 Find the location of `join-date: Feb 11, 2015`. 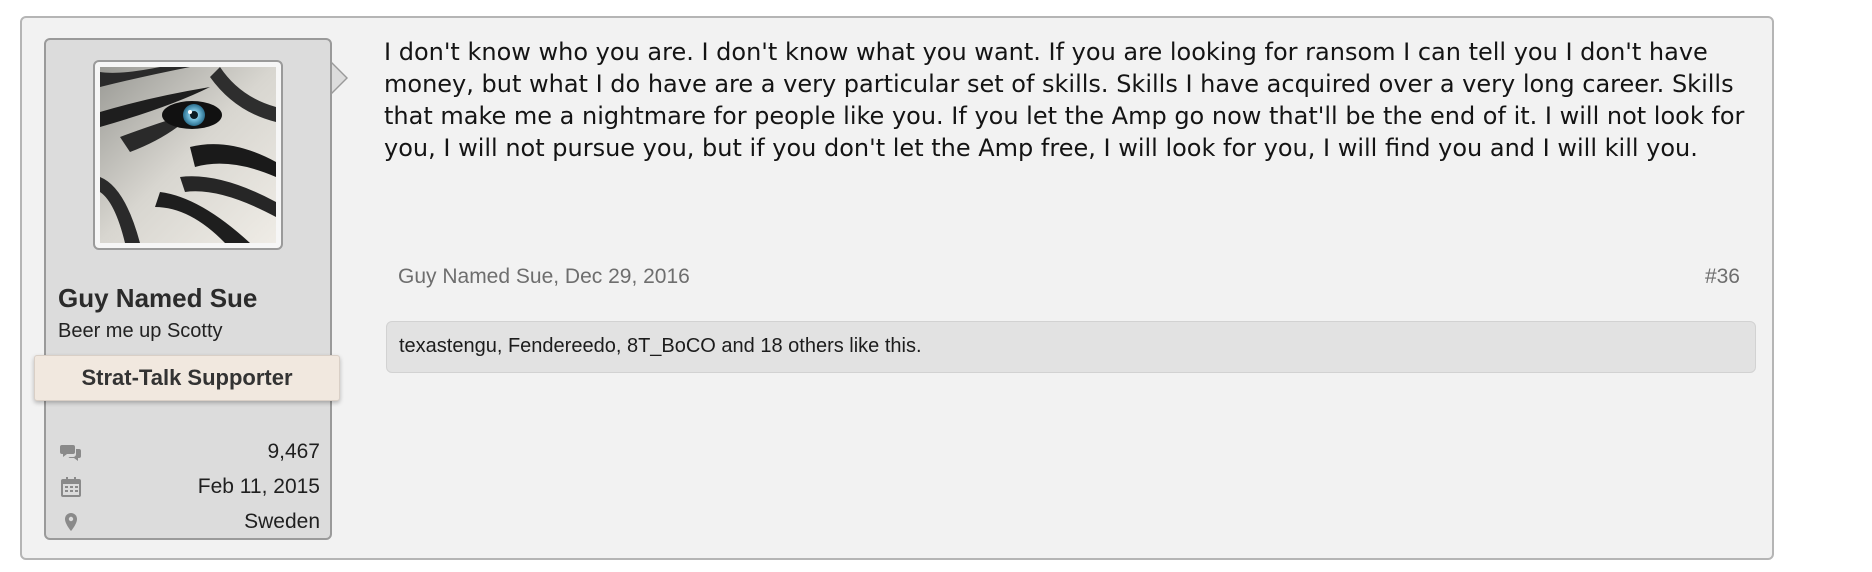

join-date: Feb 11, 2015 is located at coordinates (258, 486).